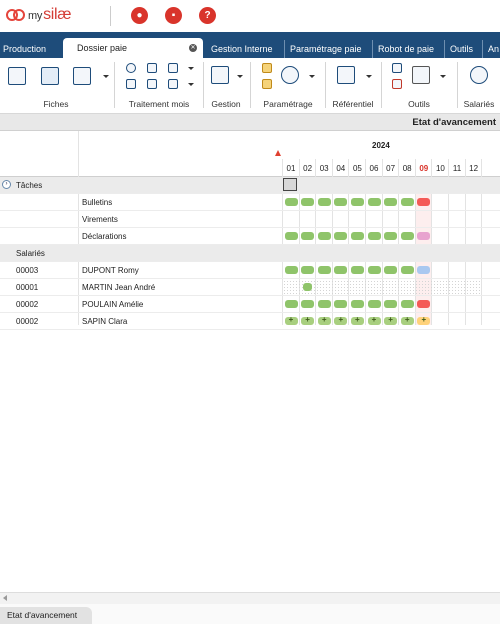  What do you see at coordinates (307, 287) in the screenshot?
I see `status-entry-pill` at bounding box center [307, 287].